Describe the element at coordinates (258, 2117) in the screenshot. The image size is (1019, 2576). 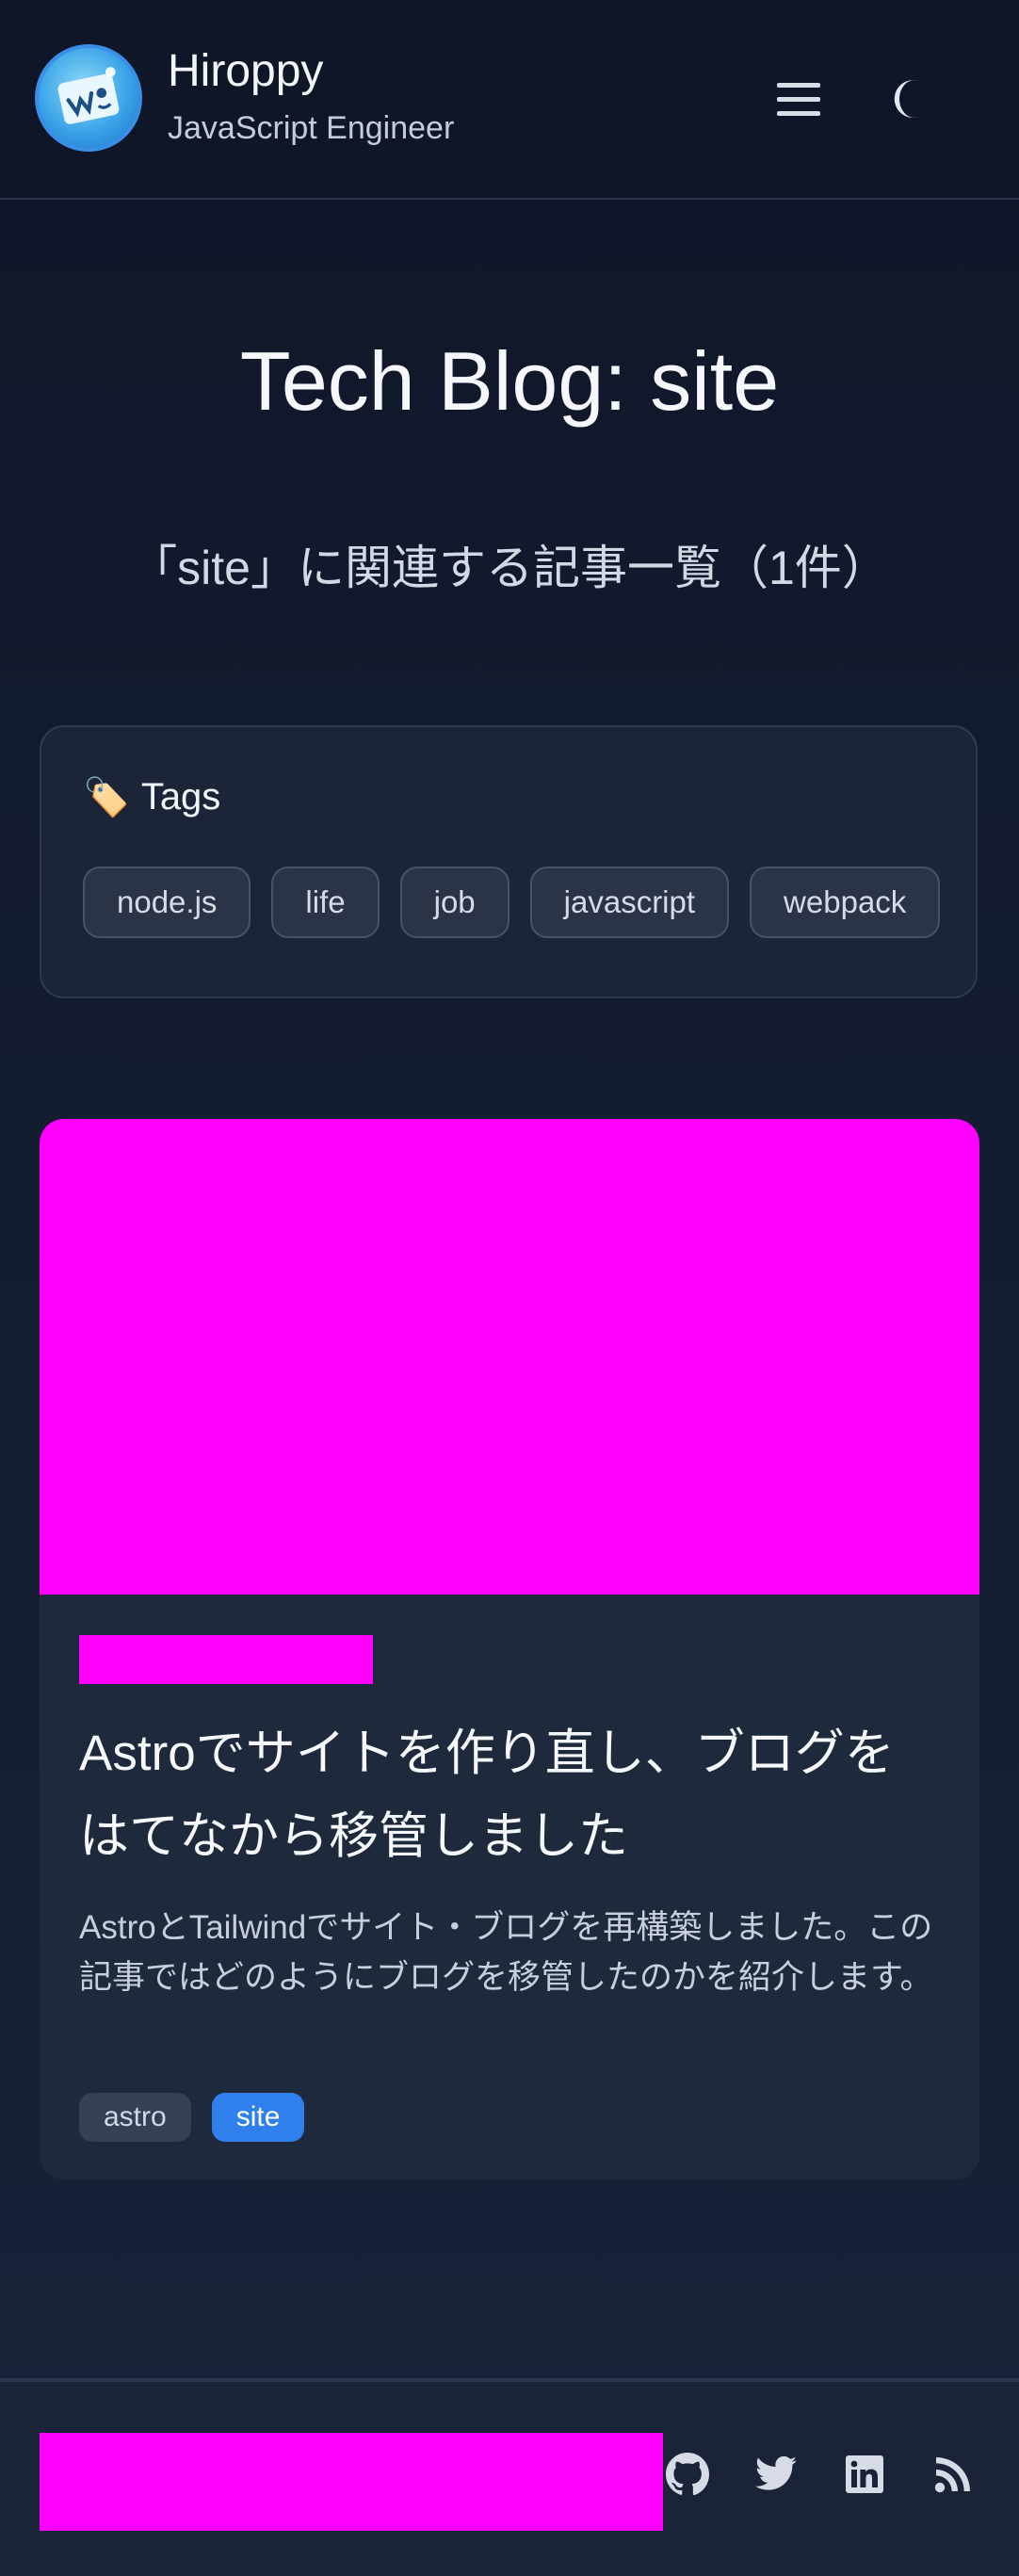
I see `article-tag-active: site` at that location.